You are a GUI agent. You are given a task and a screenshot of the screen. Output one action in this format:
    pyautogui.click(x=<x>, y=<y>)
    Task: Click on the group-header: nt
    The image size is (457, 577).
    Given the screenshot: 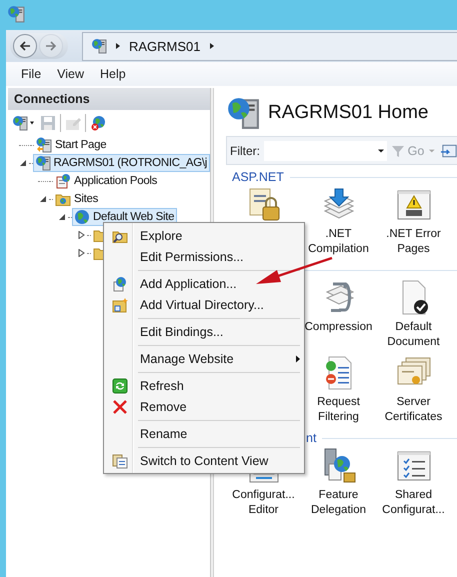 What is the action you would take?
    pyautogui.click(x=311, y=438)
    